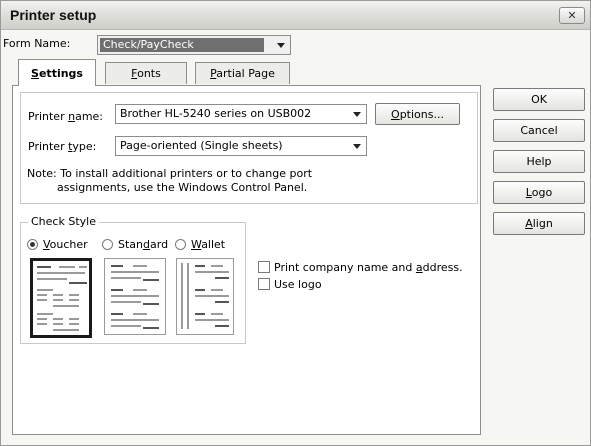  Describe the element at coordinates (298, 284) in the screenshot. I see `use-logo-label: Use logo` at that location.